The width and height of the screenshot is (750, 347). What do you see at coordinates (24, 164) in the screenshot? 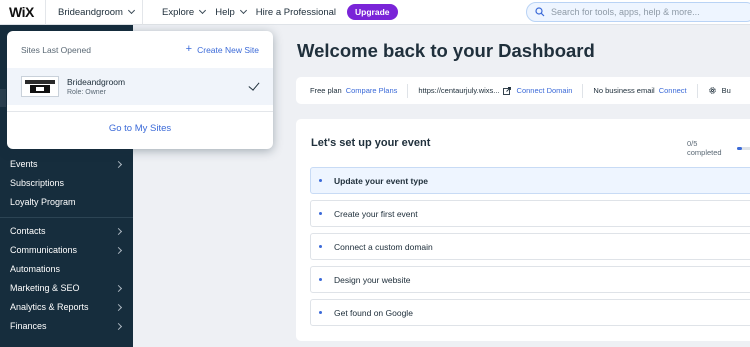
I see `sidebar-item-label: Events` at bounding box center [24, 164].